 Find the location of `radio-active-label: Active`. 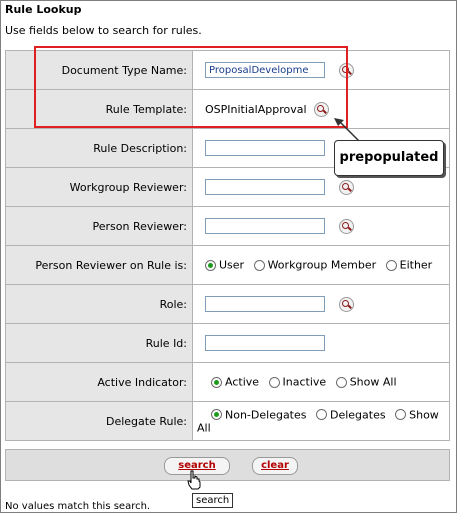

radio-active-label: Active is located at coordinates (242, 382).